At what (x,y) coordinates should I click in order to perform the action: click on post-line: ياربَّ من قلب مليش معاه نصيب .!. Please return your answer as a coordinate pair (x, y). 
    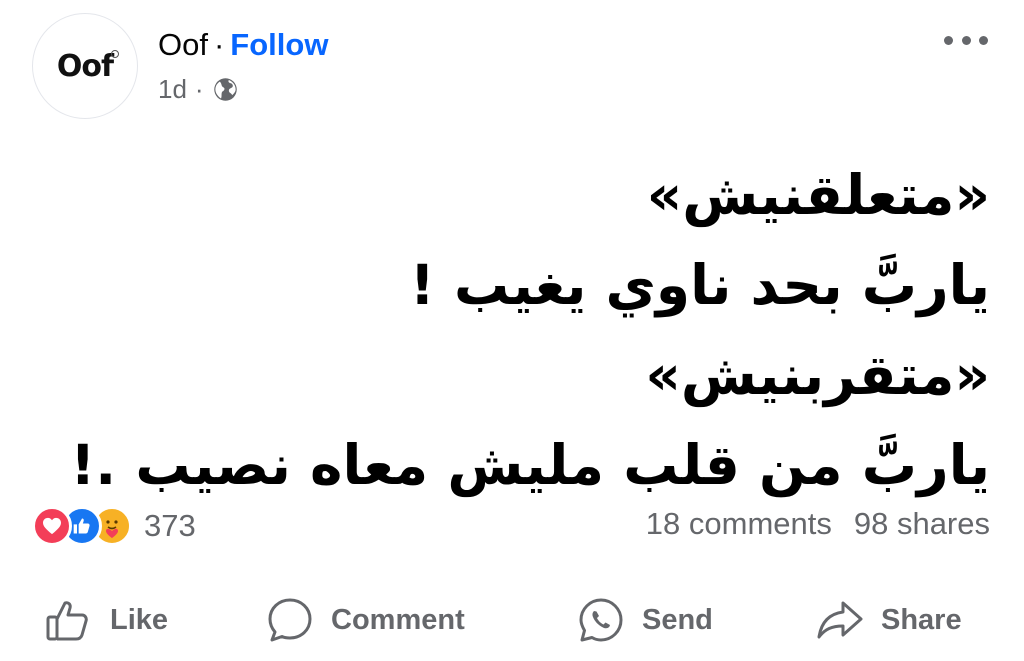
    Looking at the image, I should click on (530, 465).